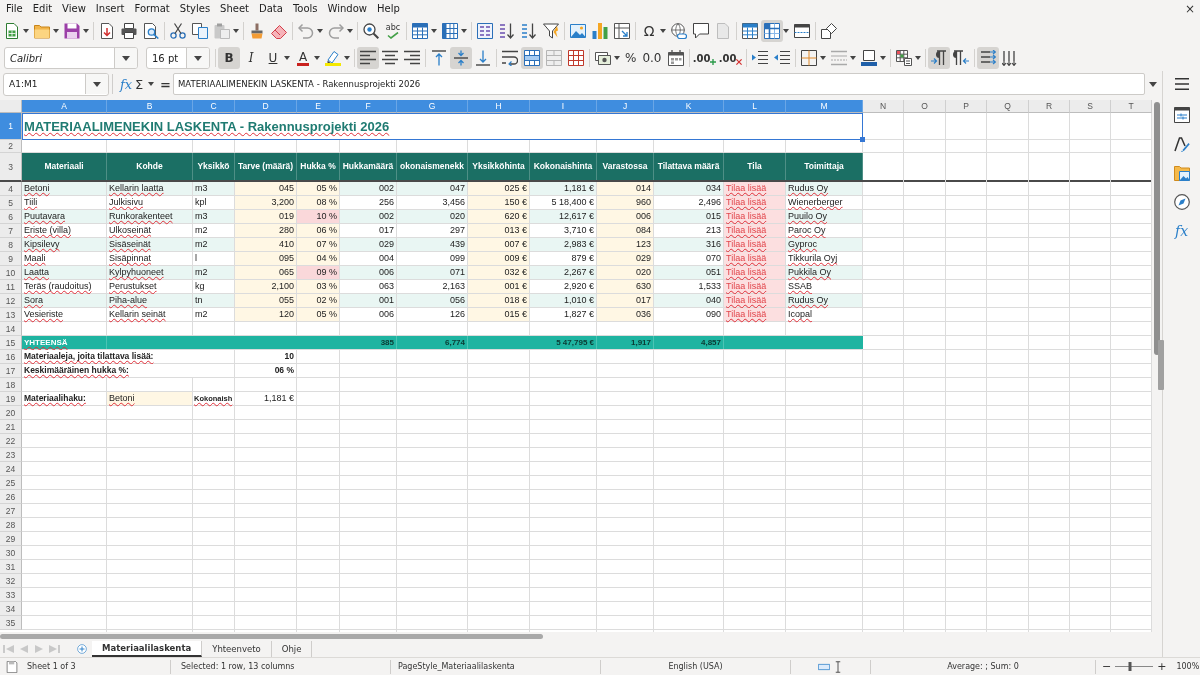 The height and width of the screenshot is (675, 1200). I want to click on print-icon, so click(129, 31).